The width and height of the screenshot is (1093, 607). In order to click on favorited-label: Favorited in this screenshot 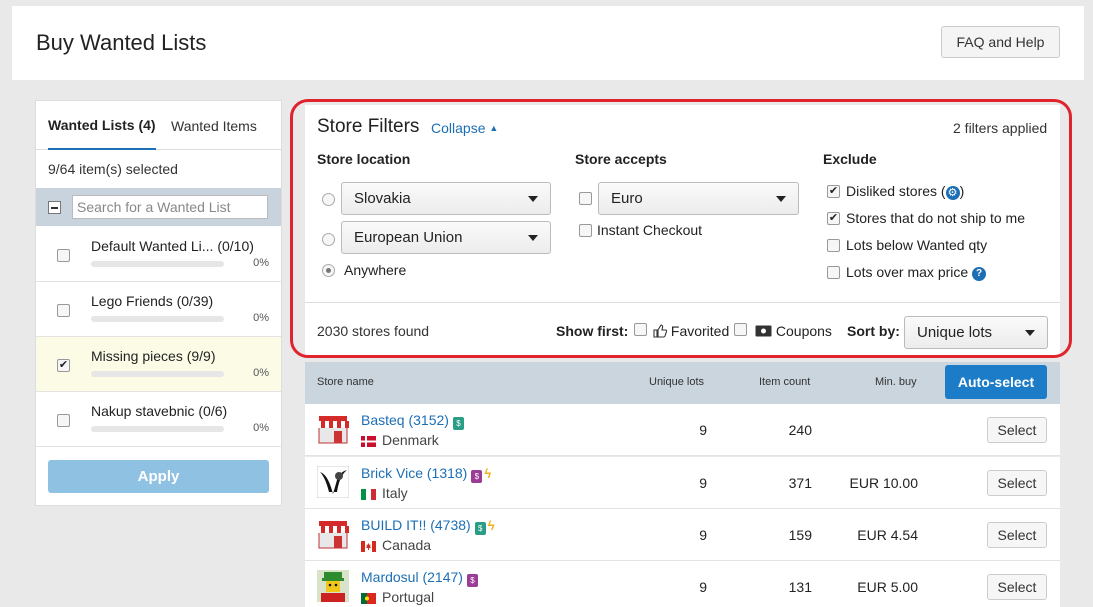, I will do `click(691, 331)`.